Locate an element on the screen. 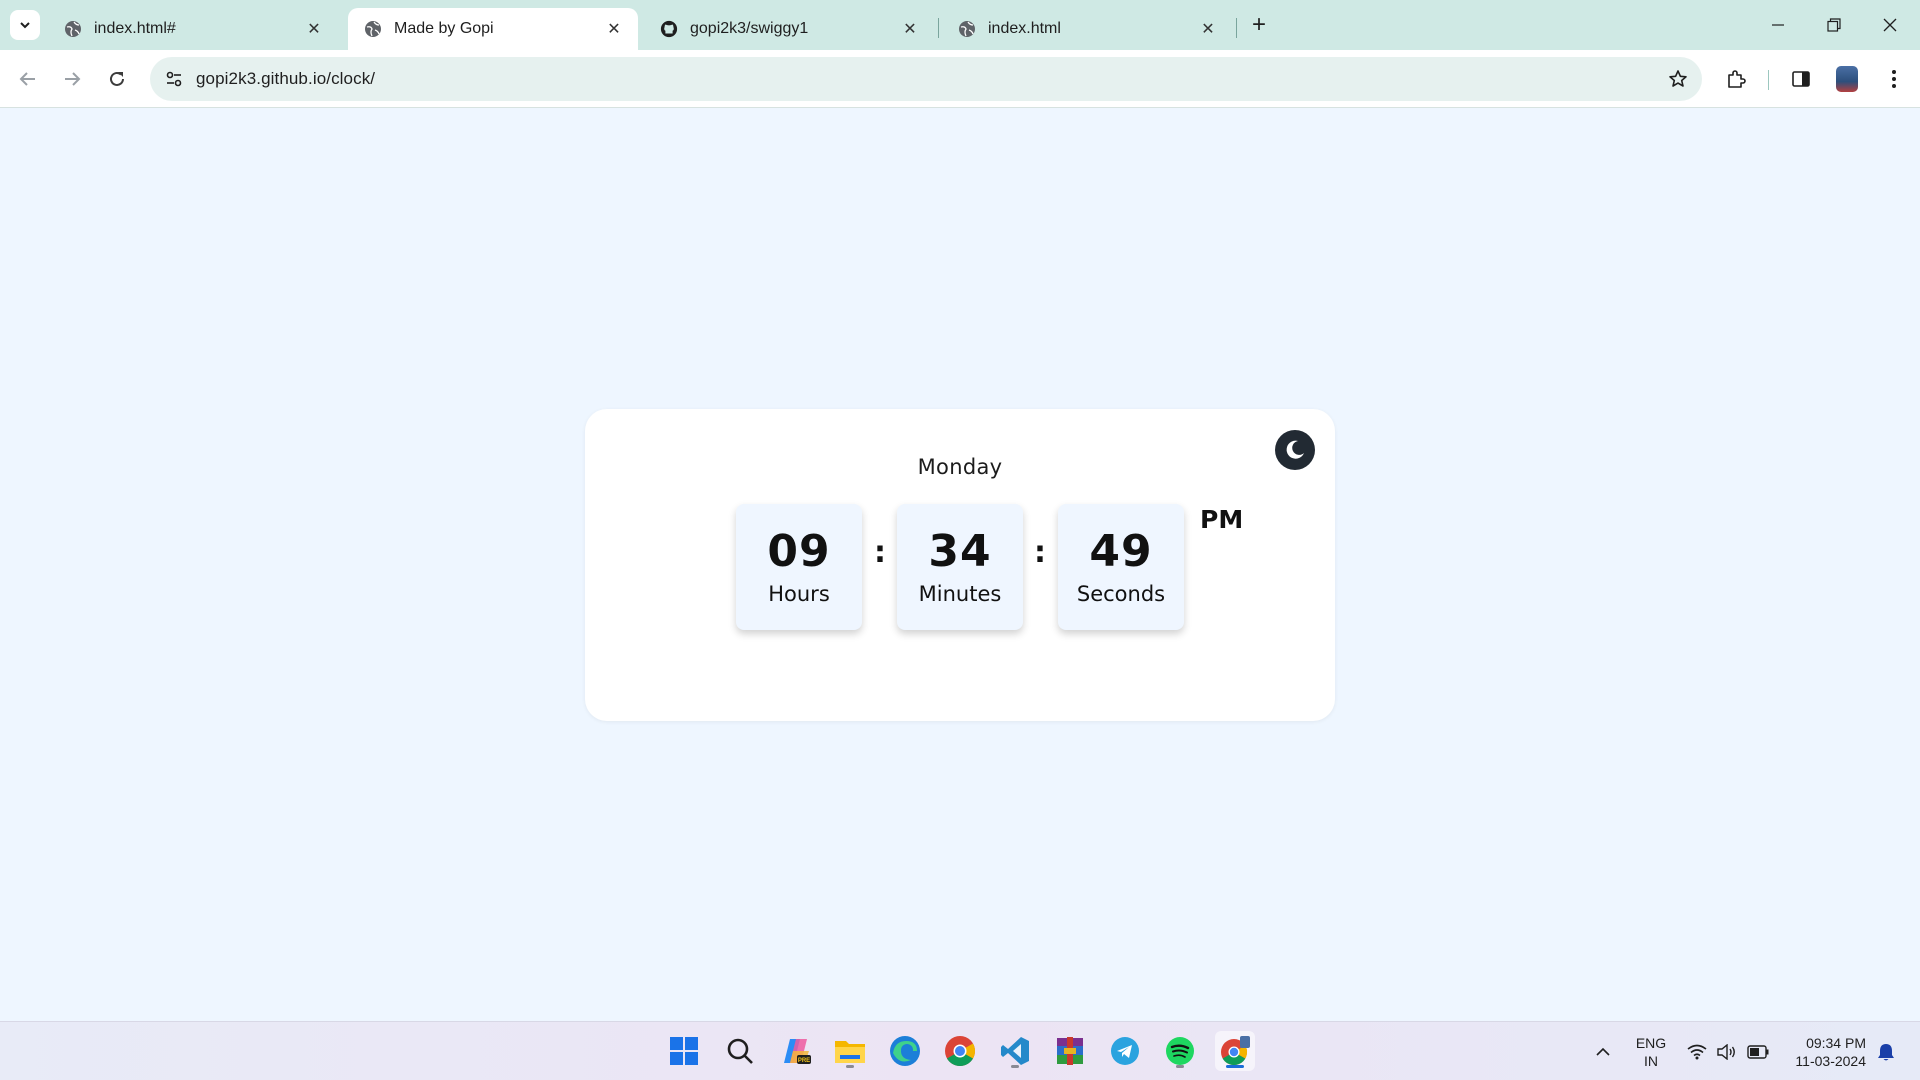 This screenshot has height=1080, width=1920. restore-button is located at coordinates (1834, 25).